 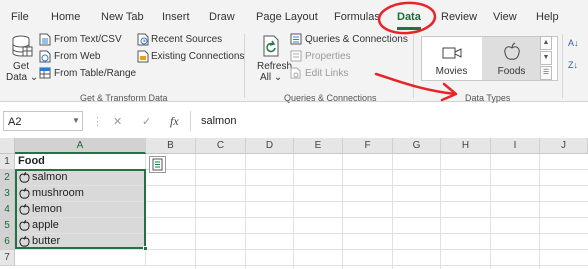 What do you see at coordinates (7, 162) in the screenshot?
I see `row-header-1: 1` at bounding box center [7, 162].